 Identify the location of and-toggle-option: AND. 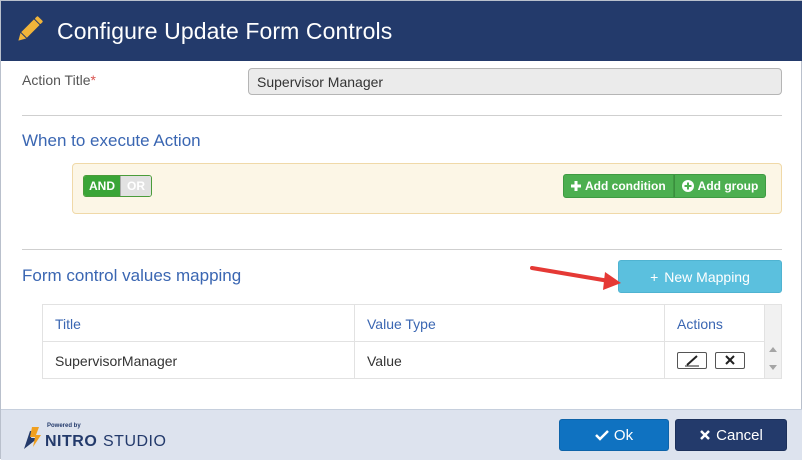
(102, 186).